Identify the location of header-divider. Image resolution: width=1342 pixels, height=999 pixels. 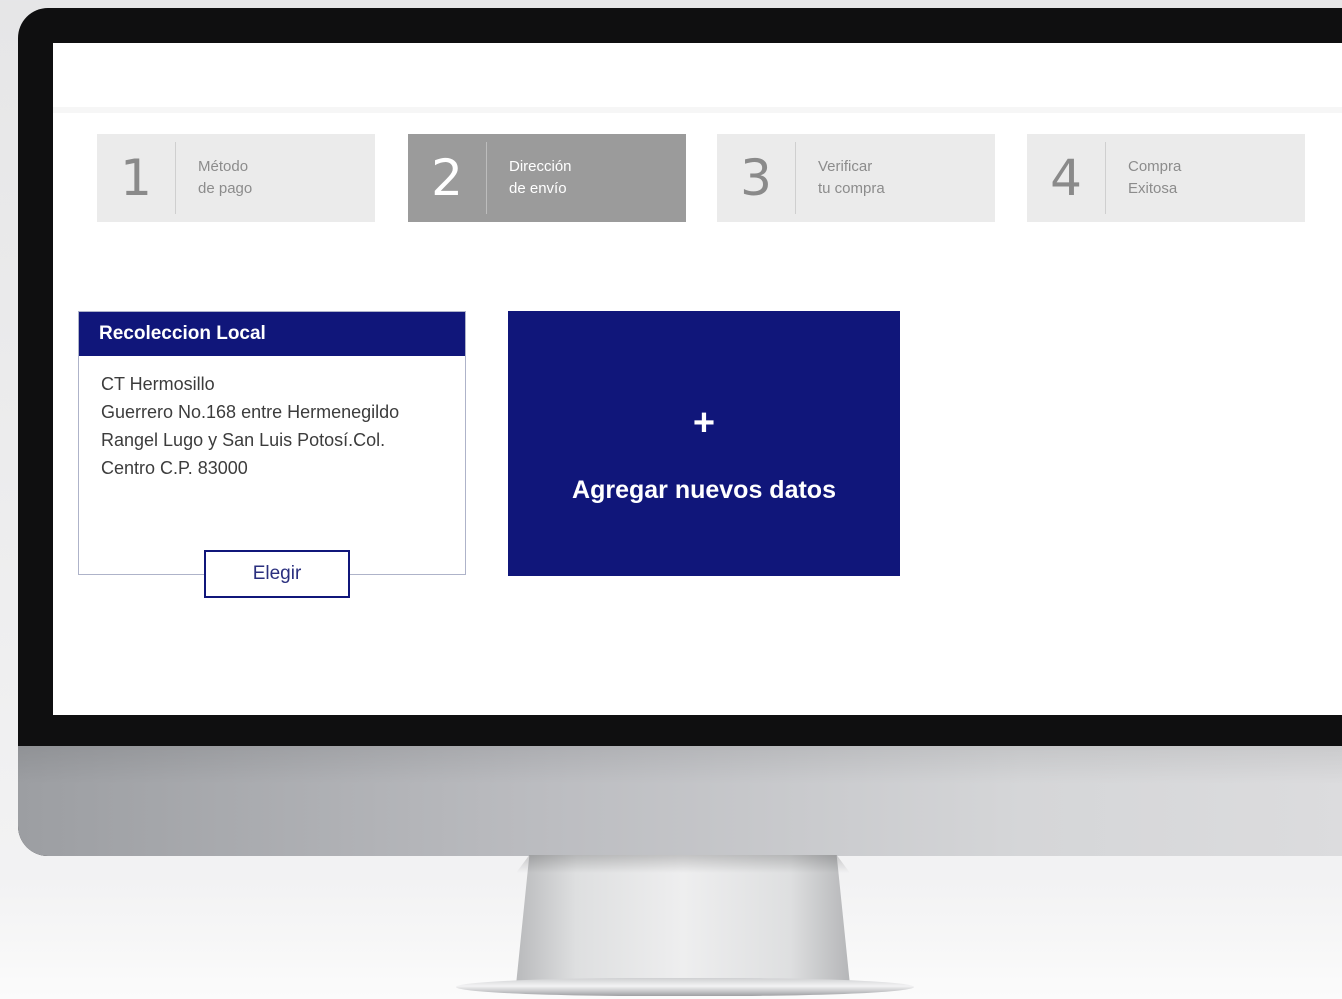
(697, 110).